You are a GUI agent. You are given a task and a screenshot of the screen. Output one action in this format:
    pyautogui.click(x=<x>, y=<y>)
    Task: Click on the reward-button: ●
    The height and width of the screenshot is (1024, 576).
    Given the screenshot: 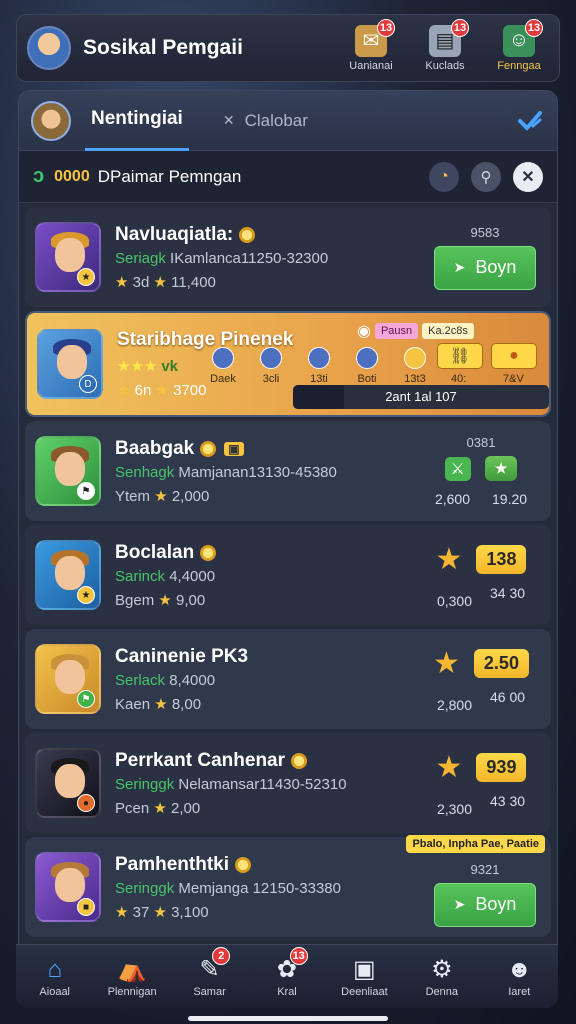 What is the action you would take?
    pyautogui.click(x=514, y=356)
    